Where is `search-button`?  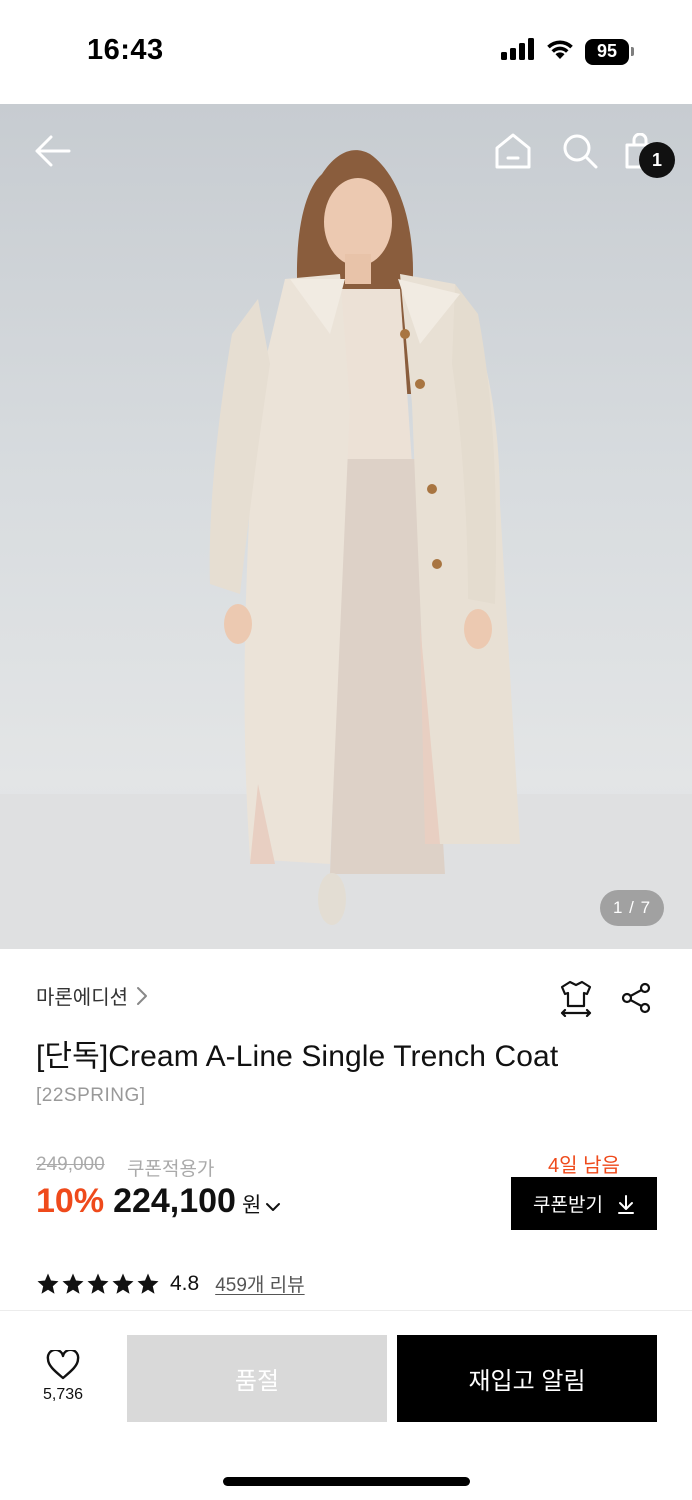 search-button is located at coordinates (580, 151).